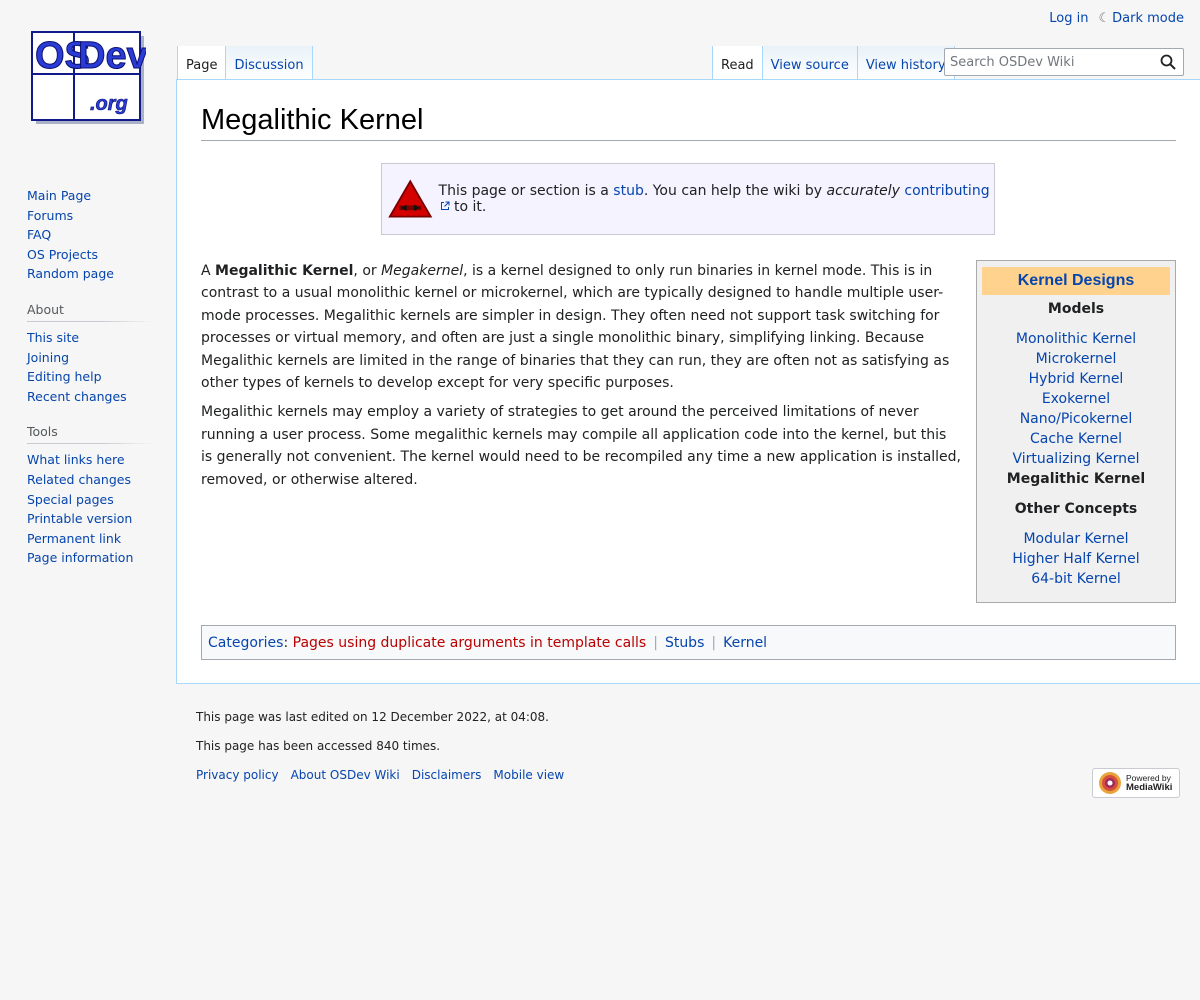  I want to click on logo-text-dev: Dev, so click(112, 56).